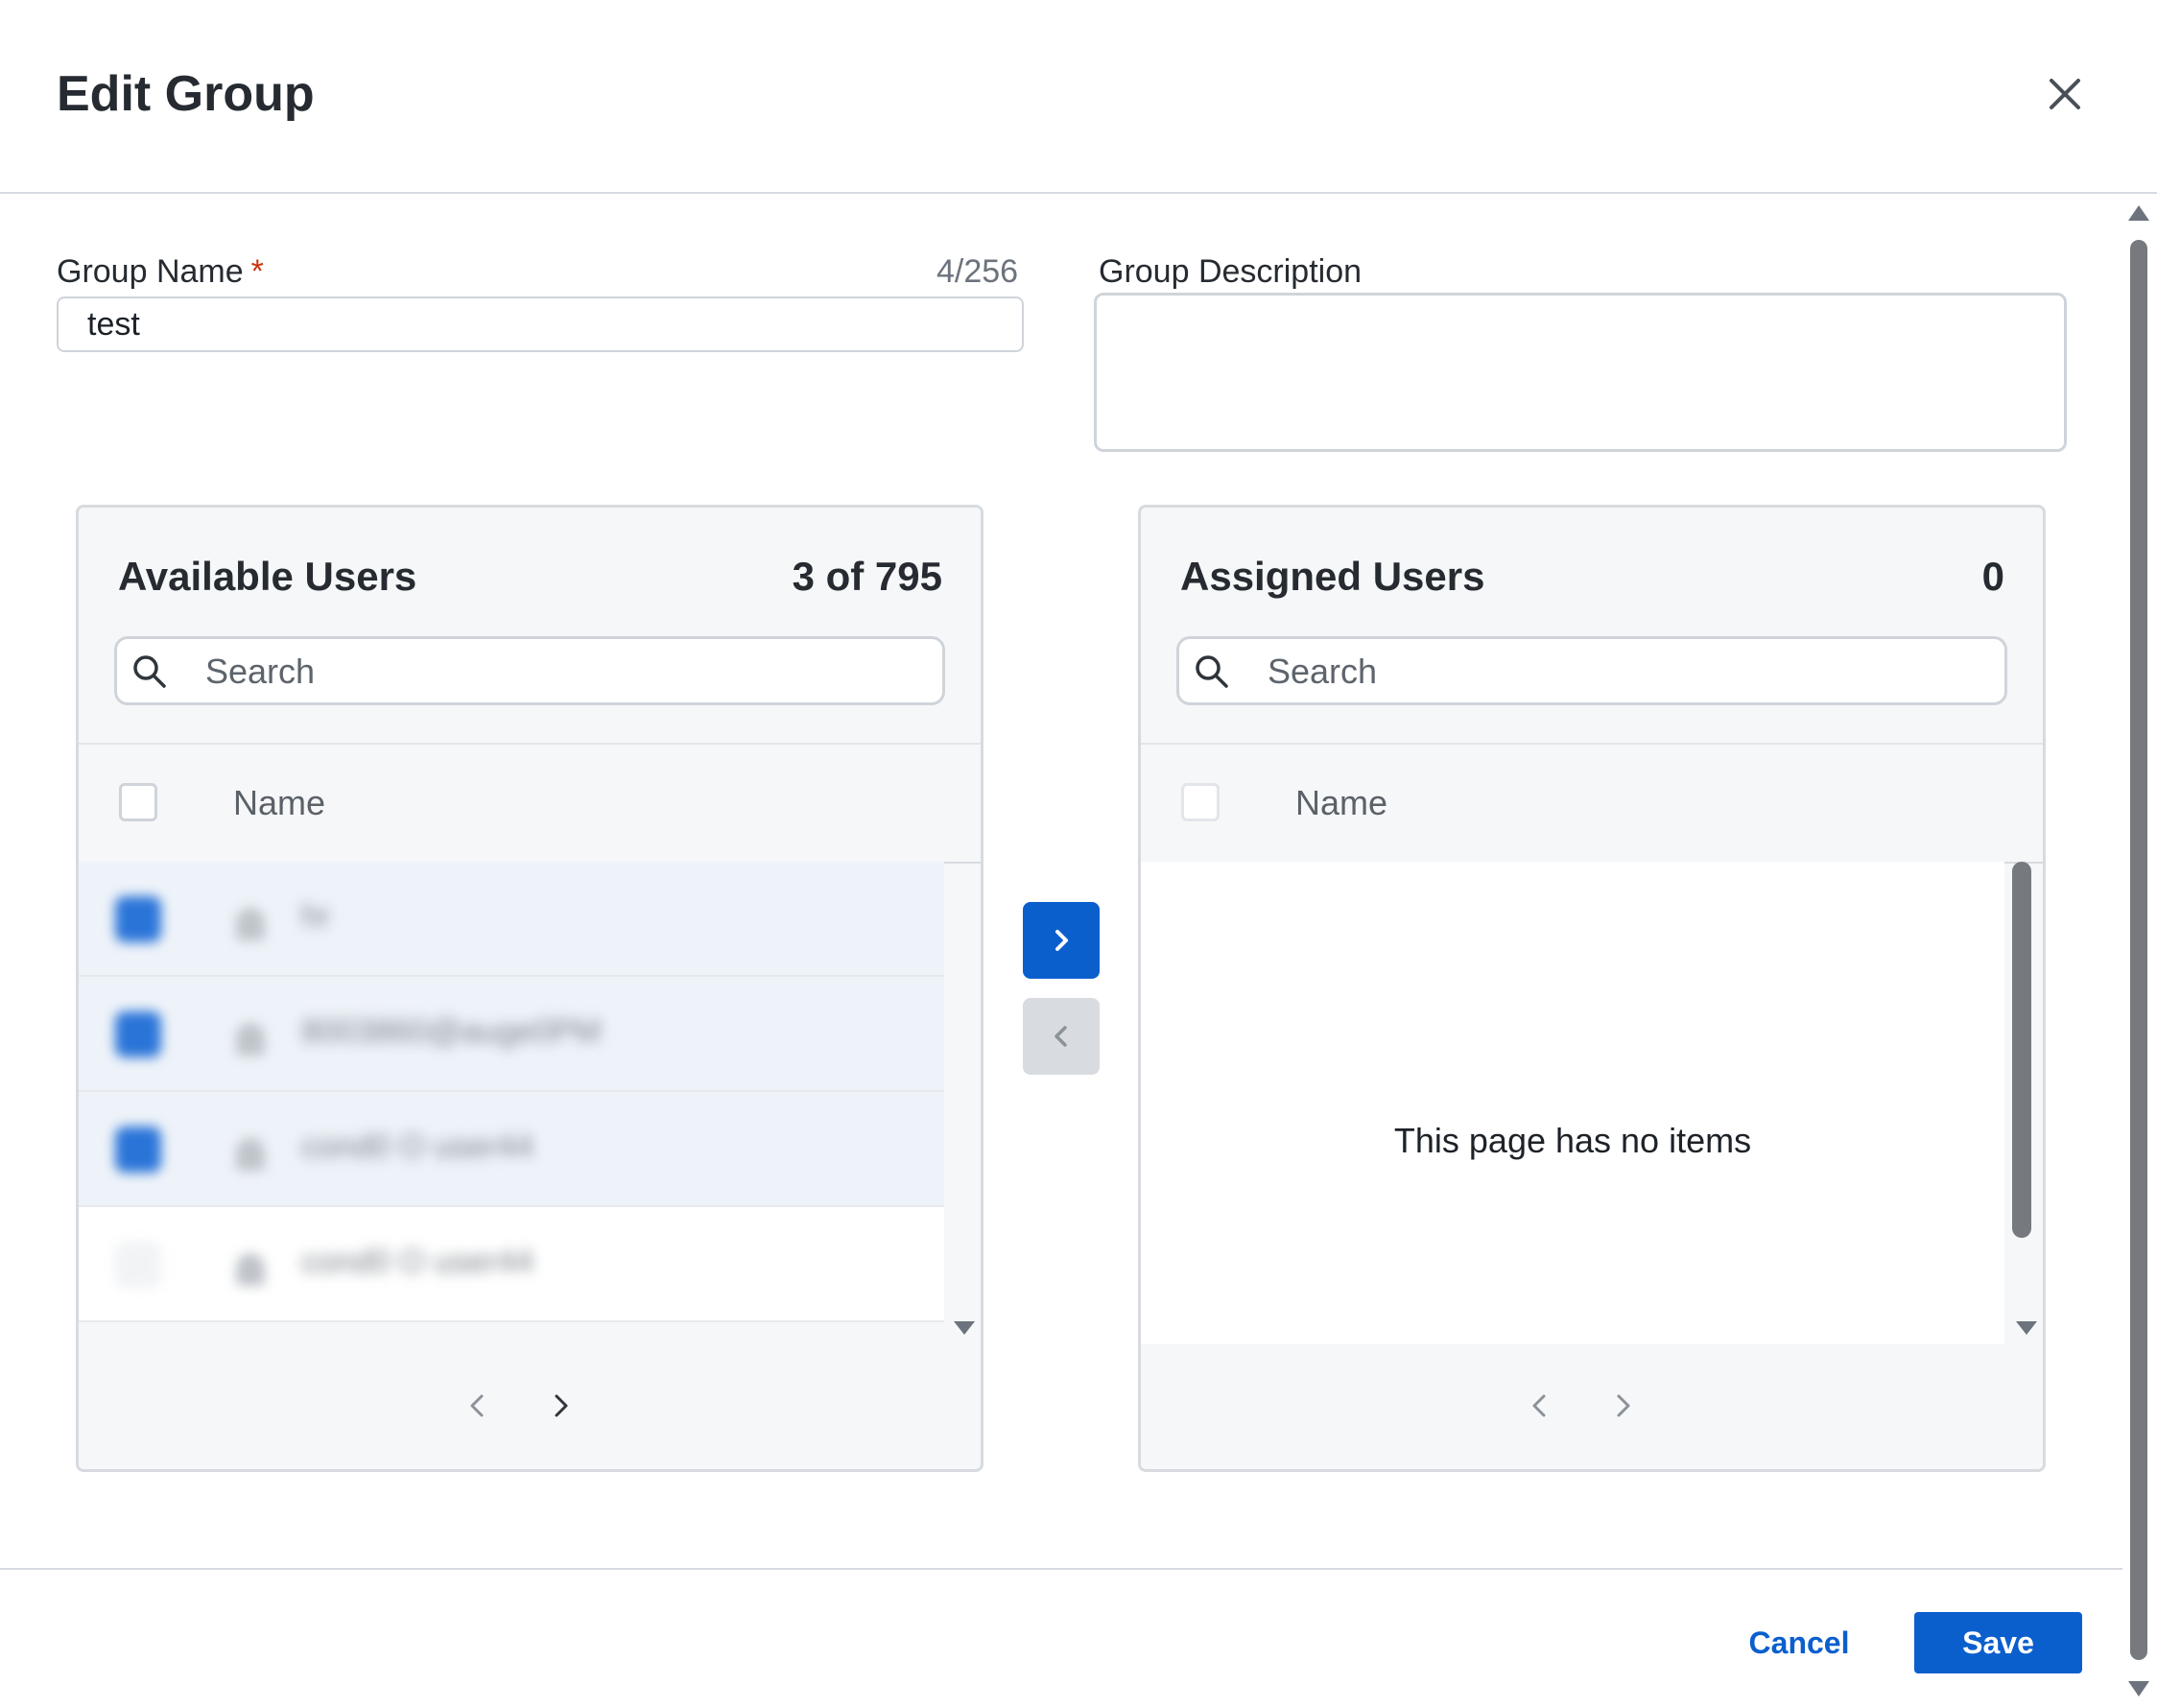  Describe the element at coordinates (186, 94) in the screenshot. I see `dialog-title: Edit Group` at that location.